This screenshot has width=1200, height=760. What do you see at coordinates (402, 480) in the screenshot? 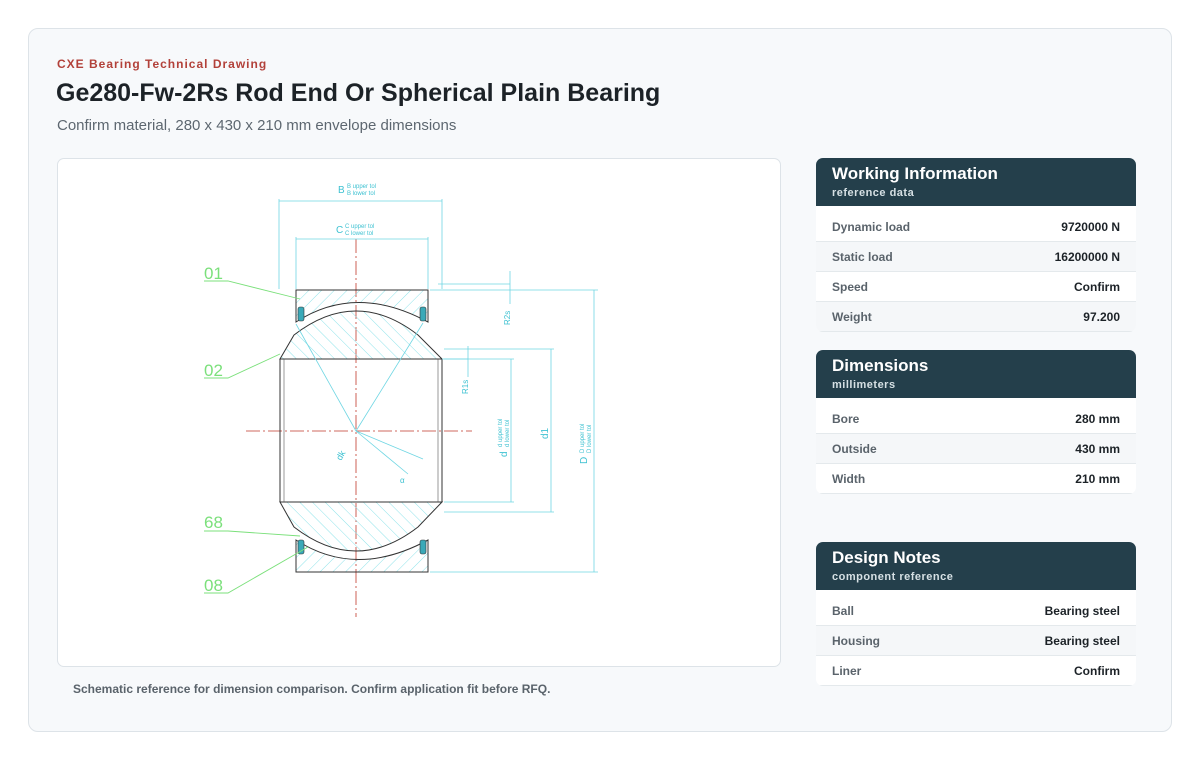
I see `dim-alpha-label: α` at bounding box center [402, 480].